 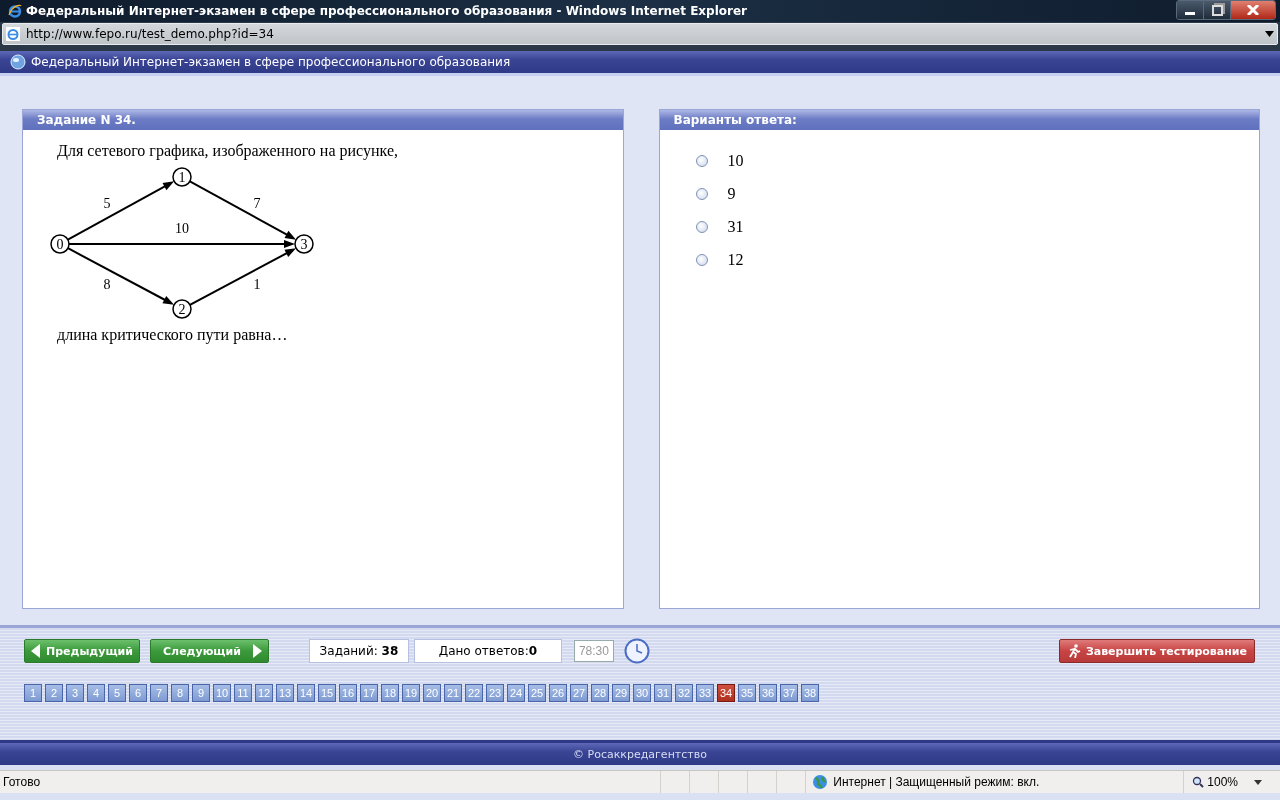 What do you see at coordinates (810, 693) in the screenshot?
I see `question-number-button: 38` at bounding box center [810, 693].